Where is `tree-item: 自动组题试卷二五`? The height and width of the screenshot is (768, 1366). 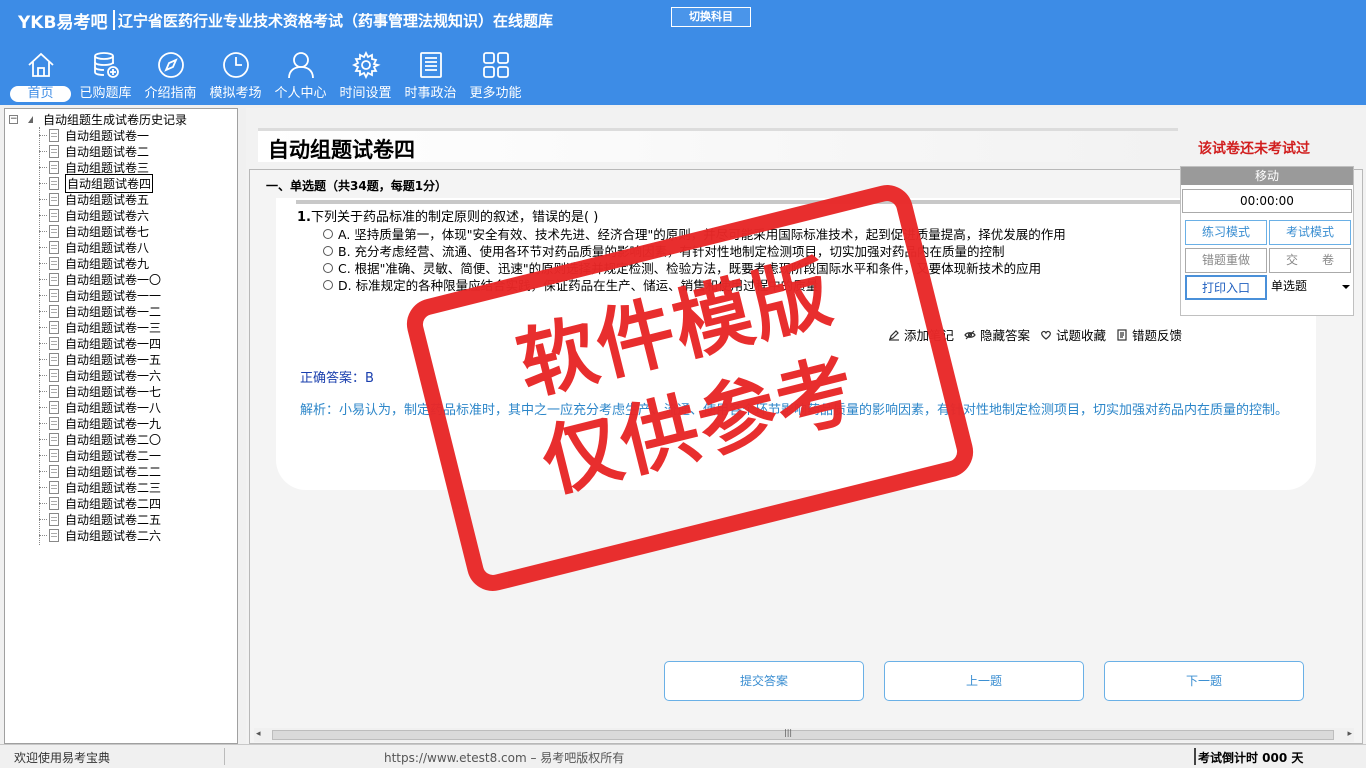 tree-item: 自动组题试卷二五 is located at coordinates (98, 519).